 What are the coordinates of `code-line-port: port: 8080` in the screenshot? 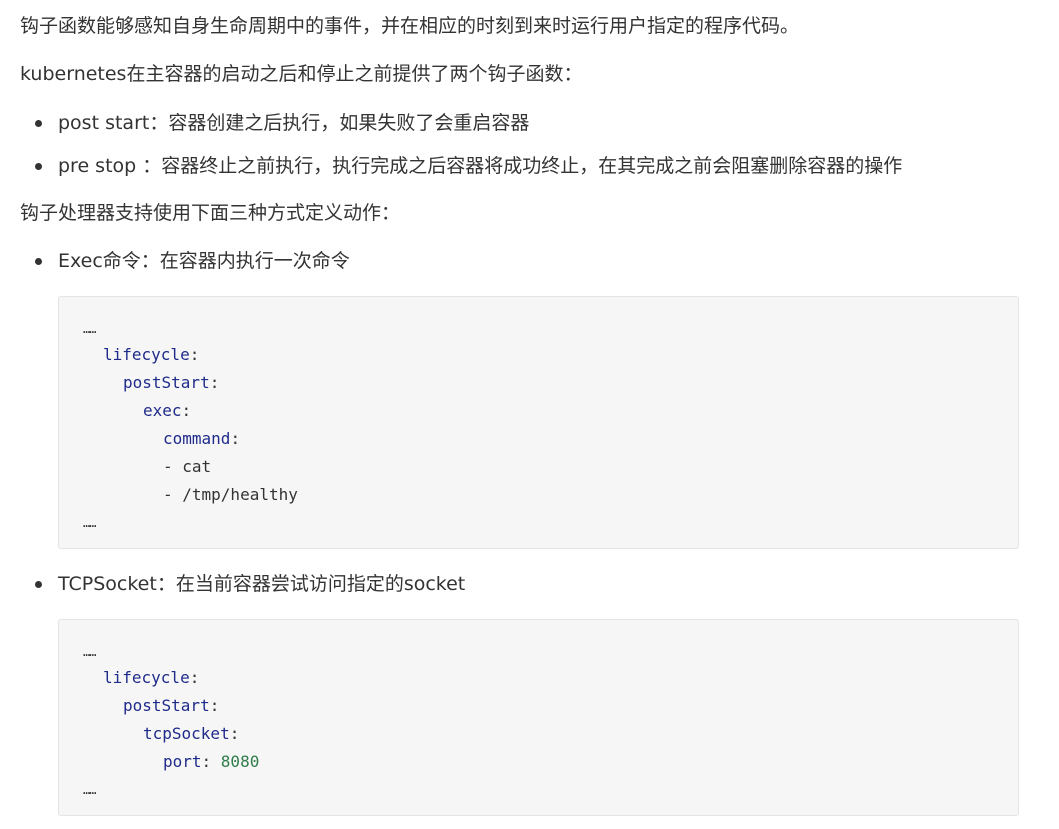 It's located at (211, 761).